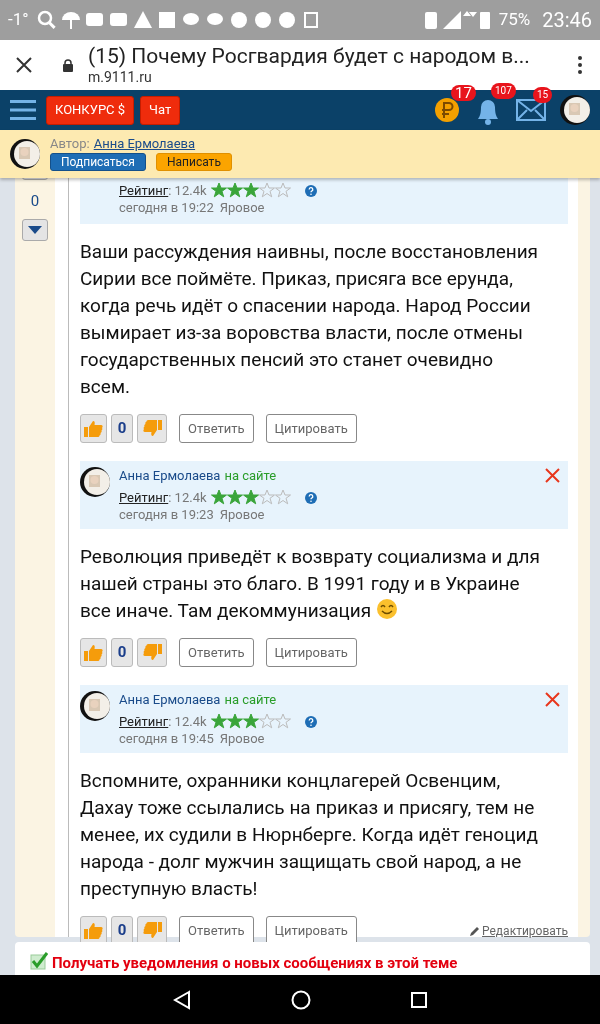 Image resolution: width=600 pixels, height=1024 pixels. What do you see at coordinates (447, 110) in the screenshot?
I see `ruble-coin-icon` at bounding box center [447, 110].